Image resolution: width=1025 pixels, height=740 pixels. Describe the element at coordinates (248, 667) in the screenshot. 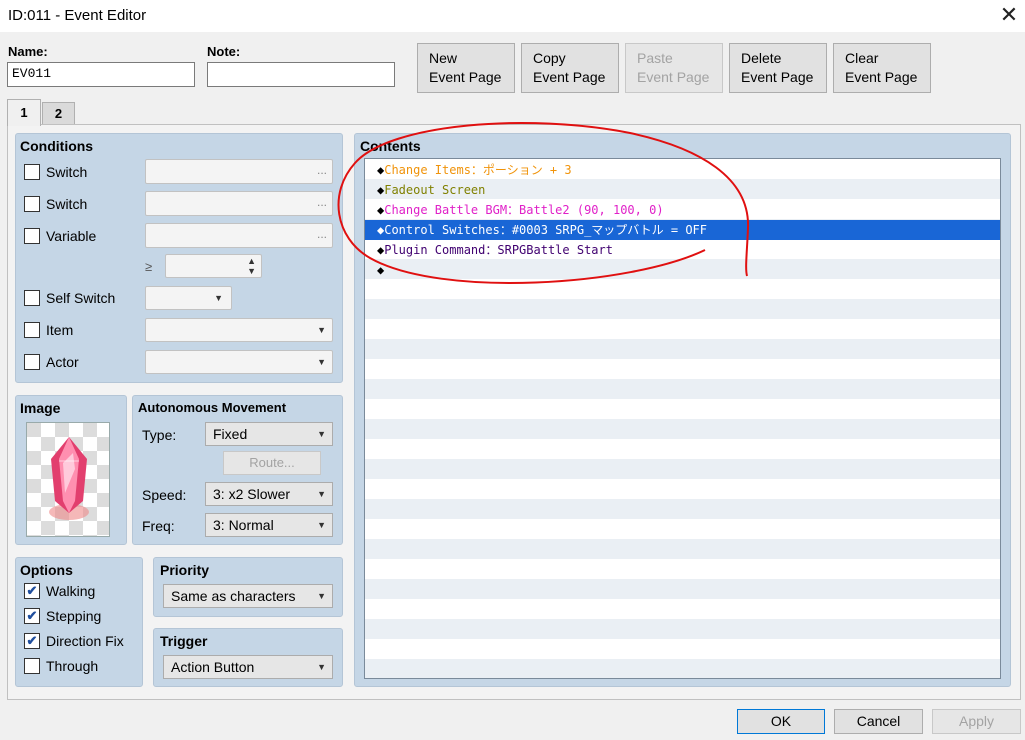

I see `trigger-dropdown: Action Button ▼` at that location.